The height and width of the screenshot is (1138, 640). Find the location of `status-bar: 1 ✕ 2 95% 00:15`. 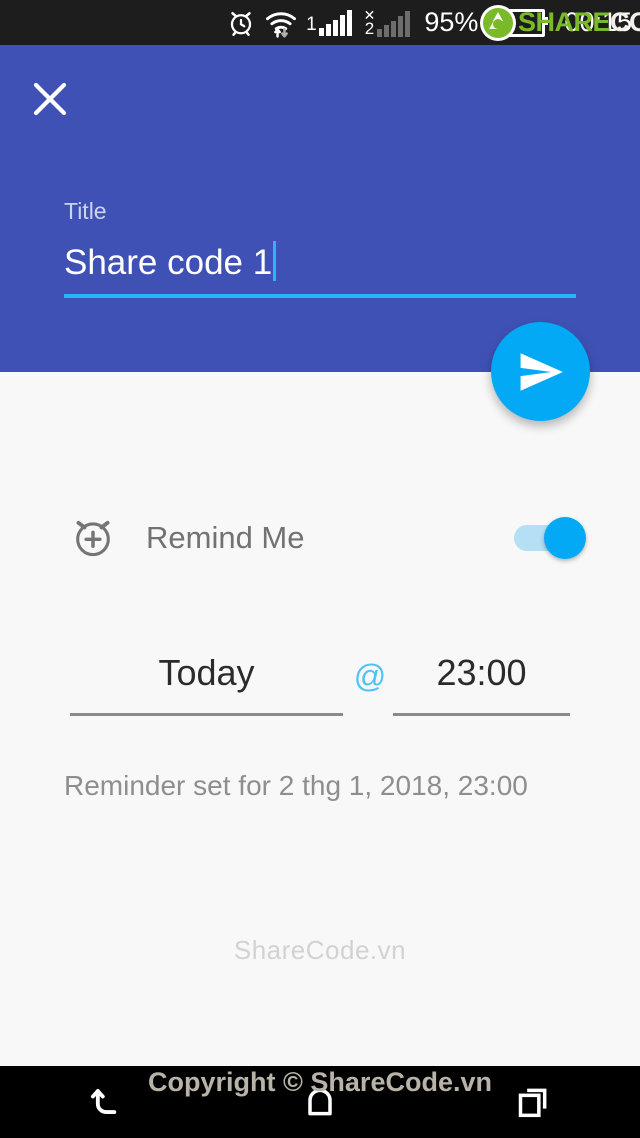

status-bar: 1 ✕ 2 95% 00:15 is located at coordinates (320, 22).